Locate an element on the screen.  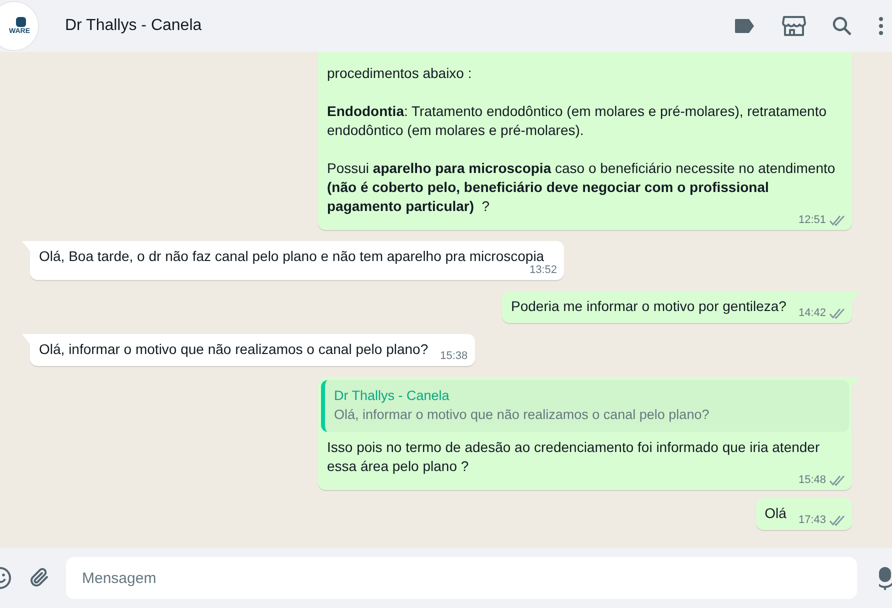
quoted-message: Dr Thallys - Canela Olá, informar o motivo que não realizamos o canal pelo plano? is located at coordinates (585, 406).